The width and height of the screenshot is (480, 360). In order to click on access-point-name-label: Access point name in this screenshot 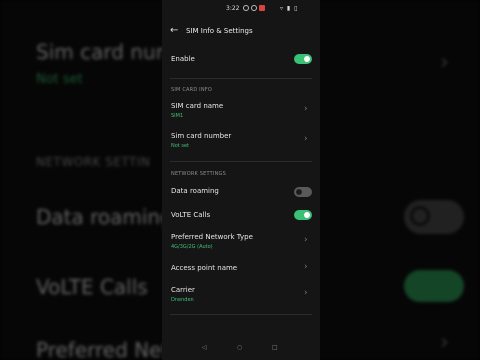, I will do `click(204, 268)`.